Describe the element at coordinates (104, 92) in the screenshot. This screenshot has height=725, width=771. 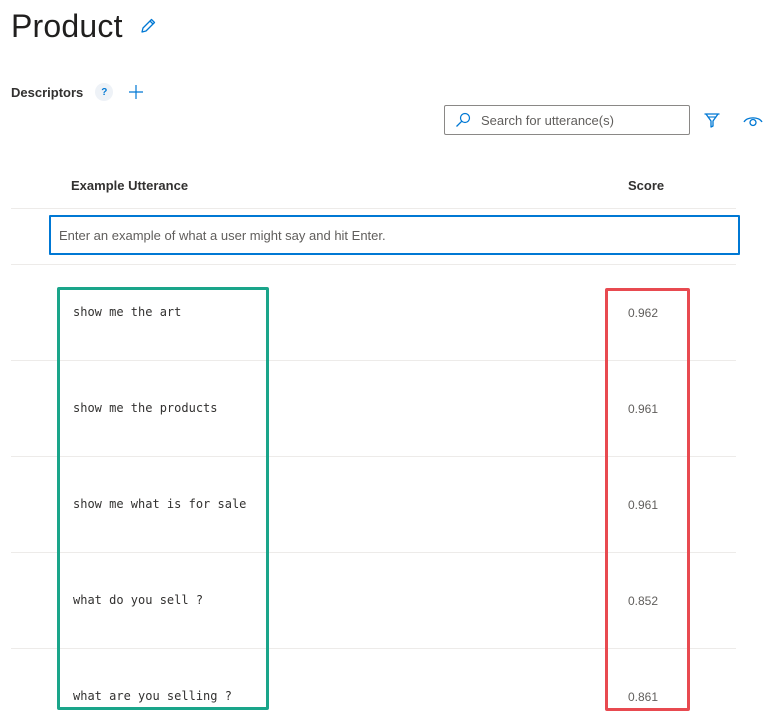
I see `help-icon: ?` at that location.